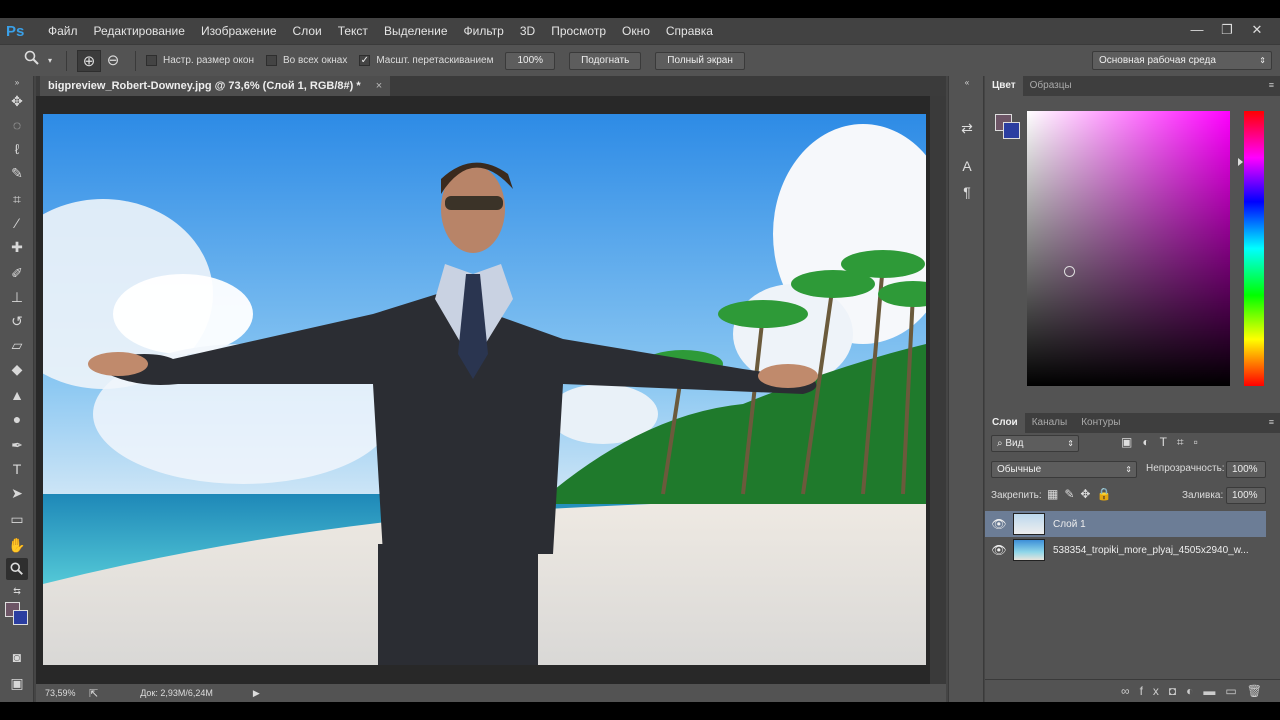  I want to click on color-panel-tabs: Цвет Образцы ≡, so click(1132, 86).